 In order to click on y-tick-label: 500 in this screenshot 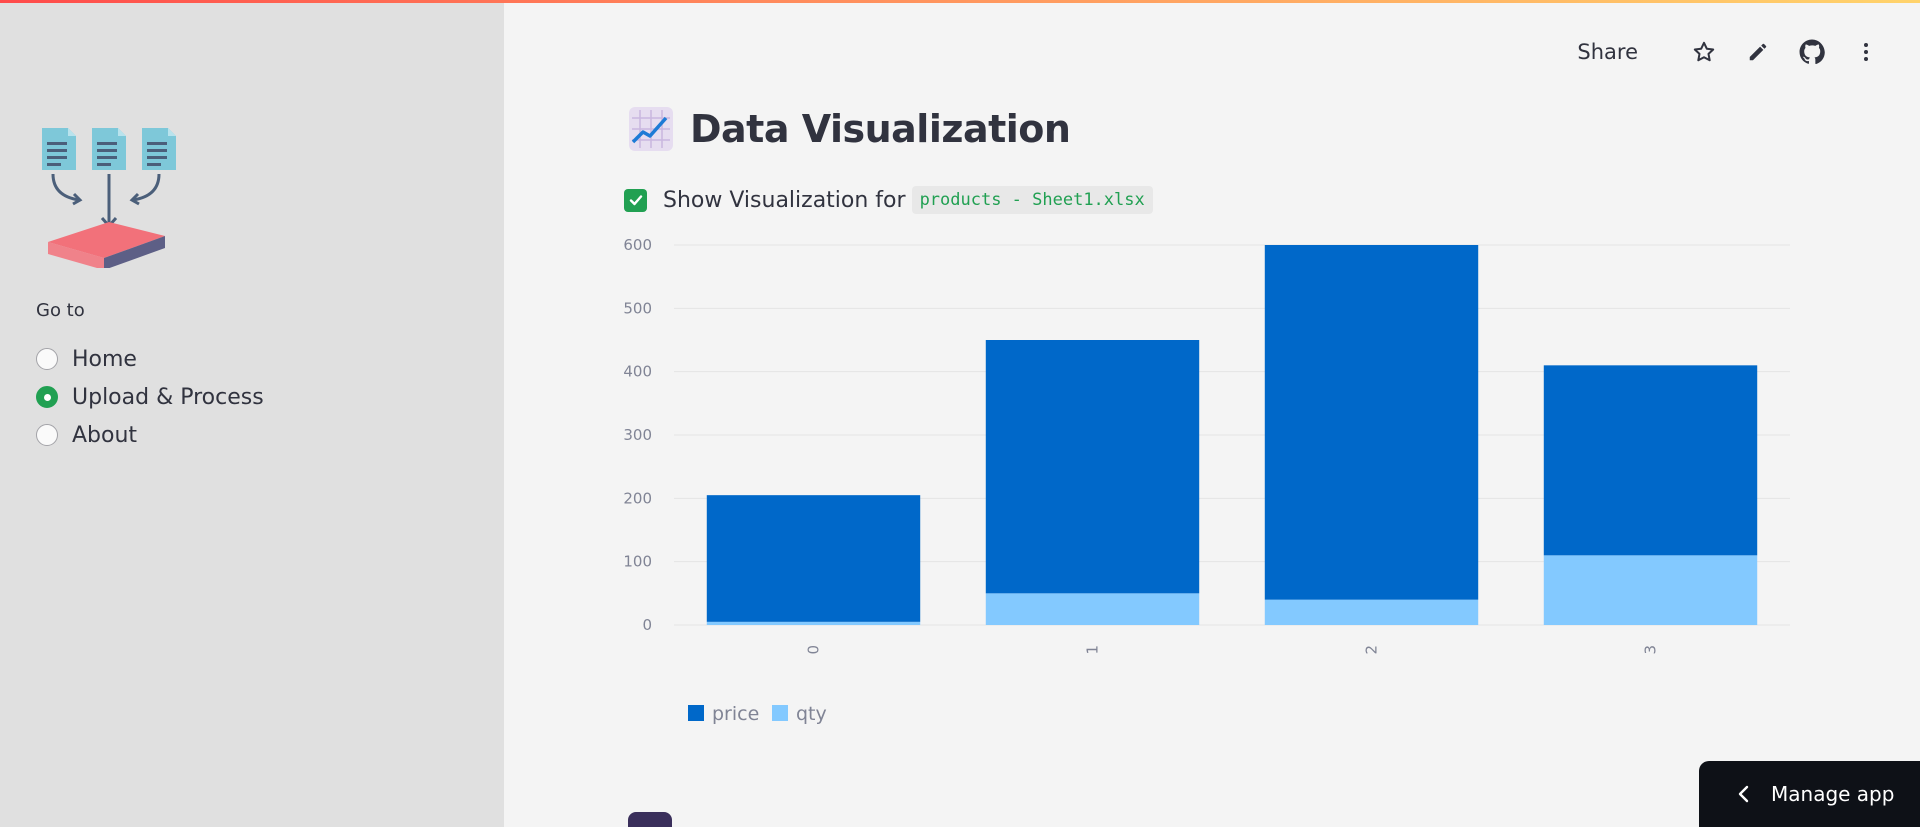, I will do `click(637, 308)`.